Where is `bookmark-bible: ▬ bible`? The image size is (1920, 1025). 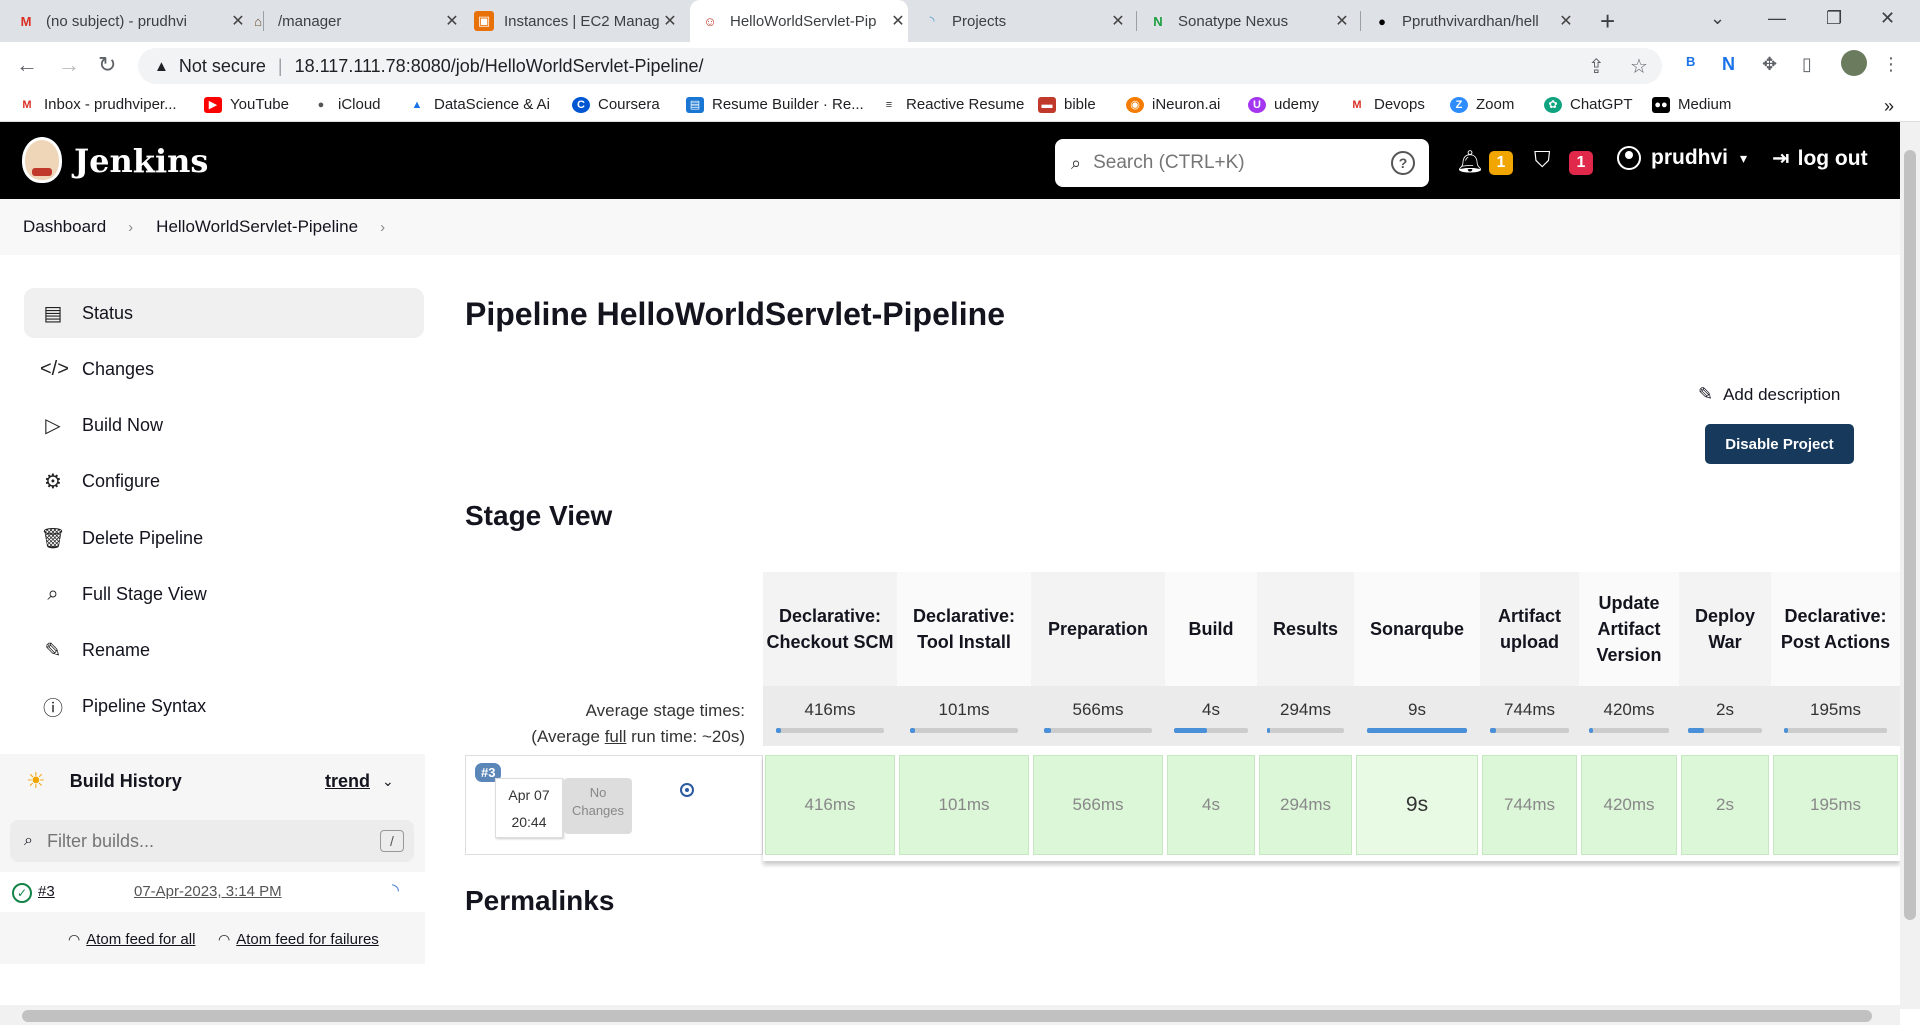 bookmark-bible: ▬ bible is located at coordinates (1067, 104).